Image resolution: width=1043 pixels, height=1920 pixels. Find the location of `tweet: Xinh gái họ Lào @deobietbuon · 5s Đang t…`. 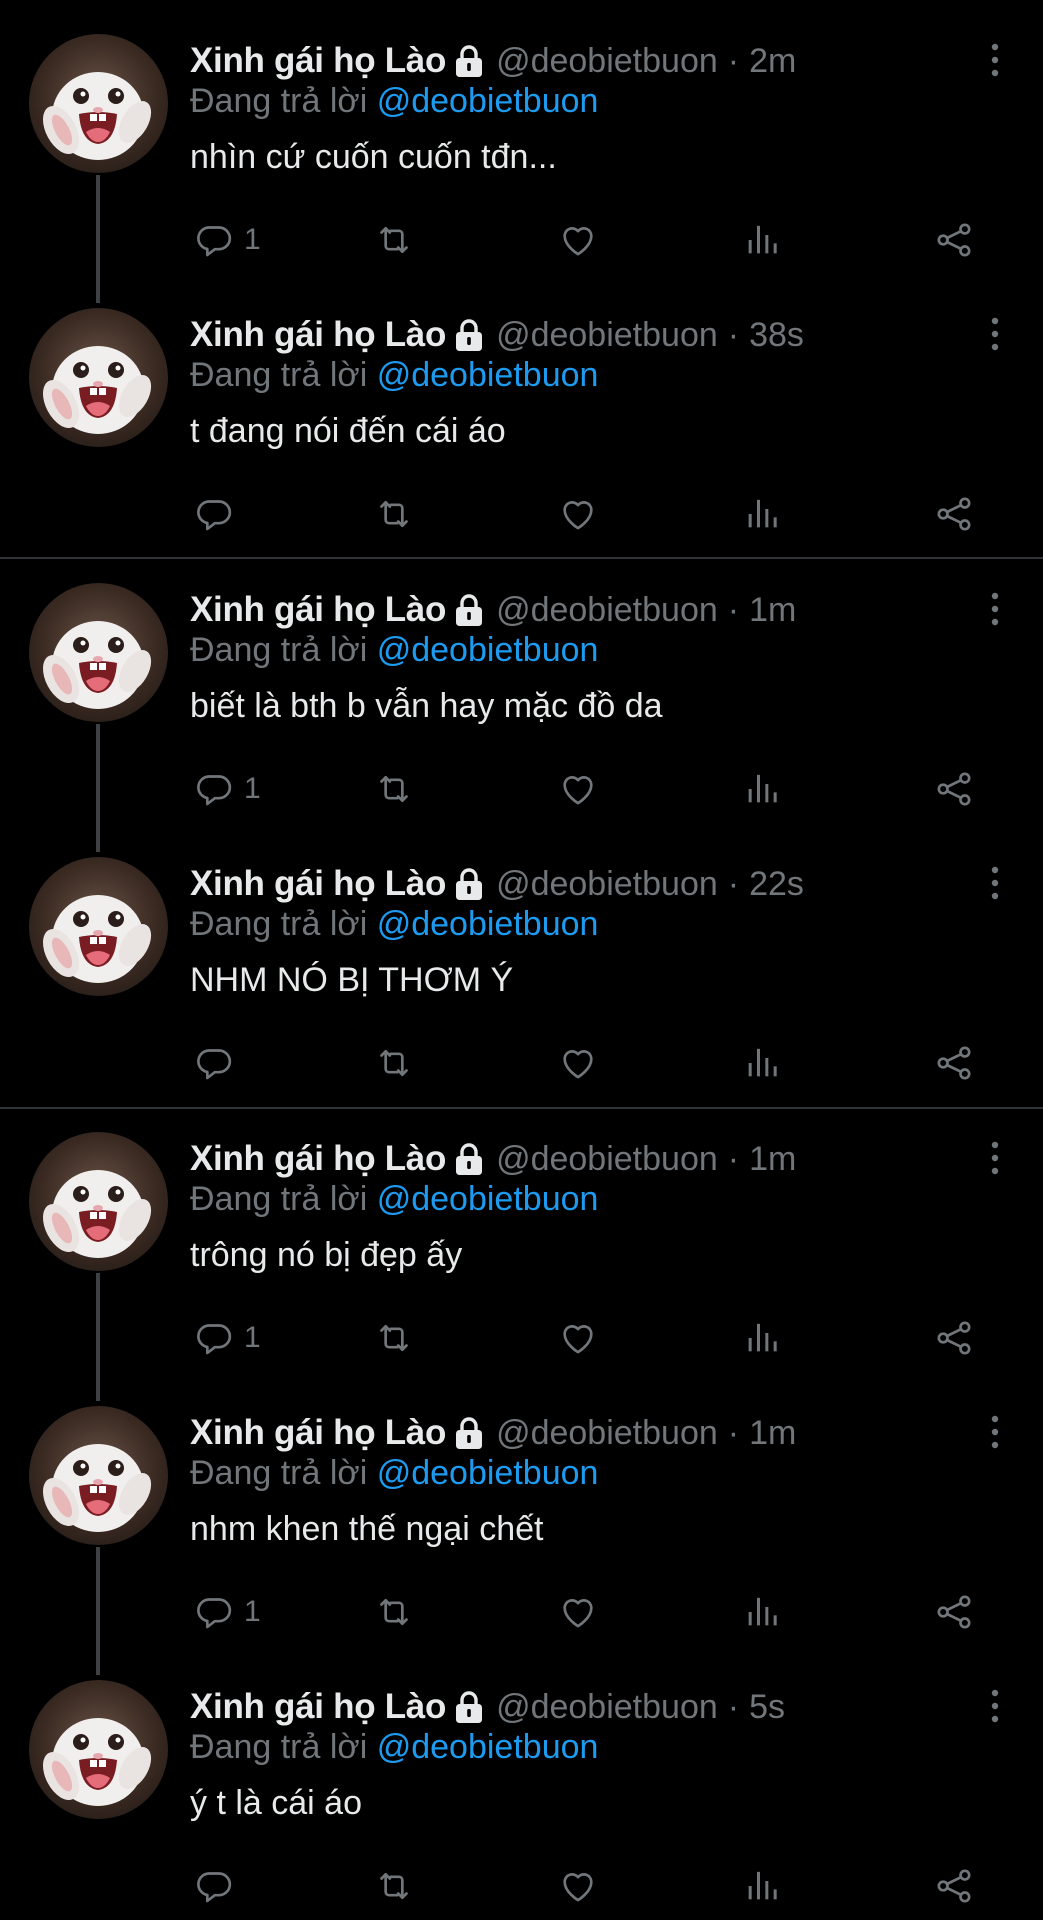

tweet: Xinh gái họ Lào @deobietbuon · 5s Đang t… is located at coordinates (521, 1783).